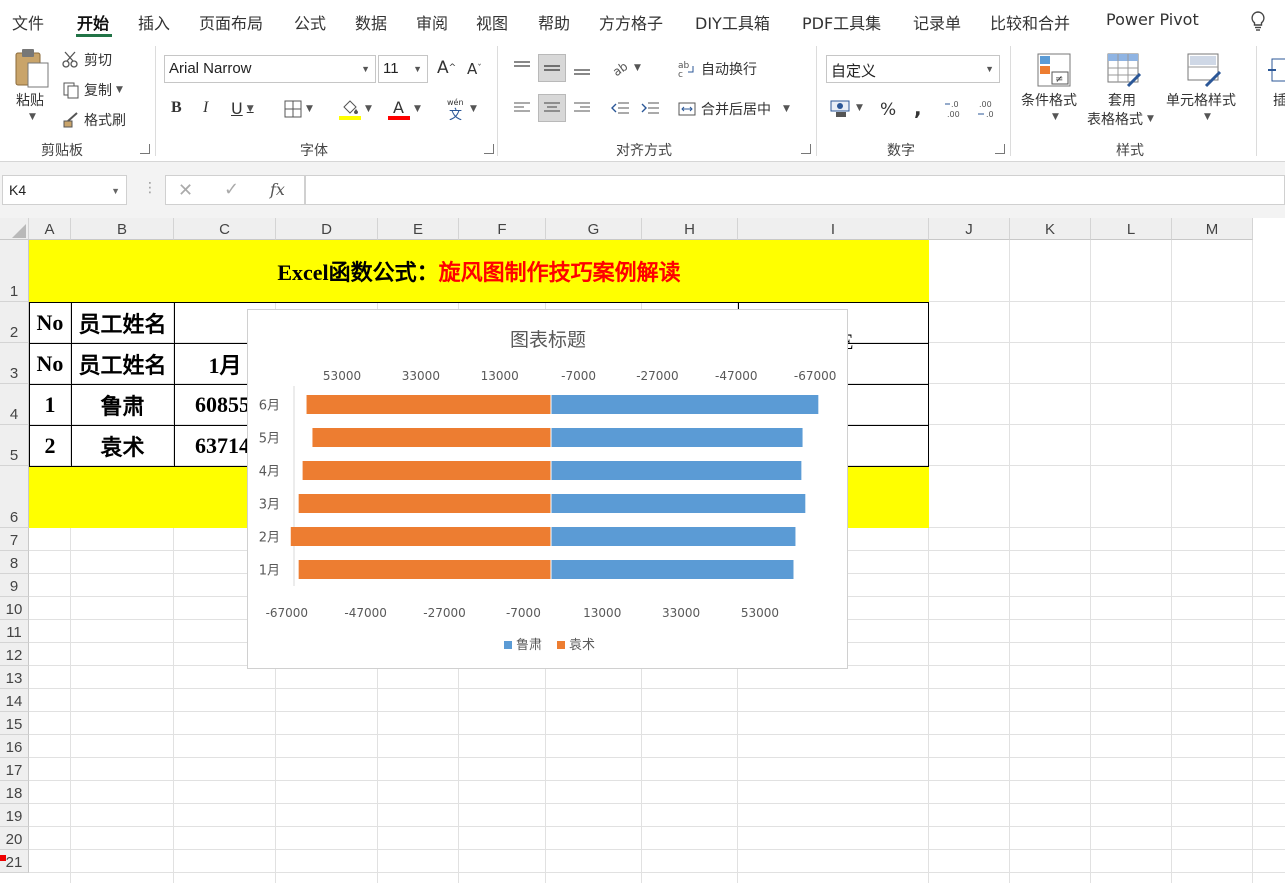 Image resolution: width=1285 pixels, height=883 pixels. What do you see at coordinates (185, 190) in the screenshot?
I see `cancel-icon: ✕` at bounding box center [185, 190].